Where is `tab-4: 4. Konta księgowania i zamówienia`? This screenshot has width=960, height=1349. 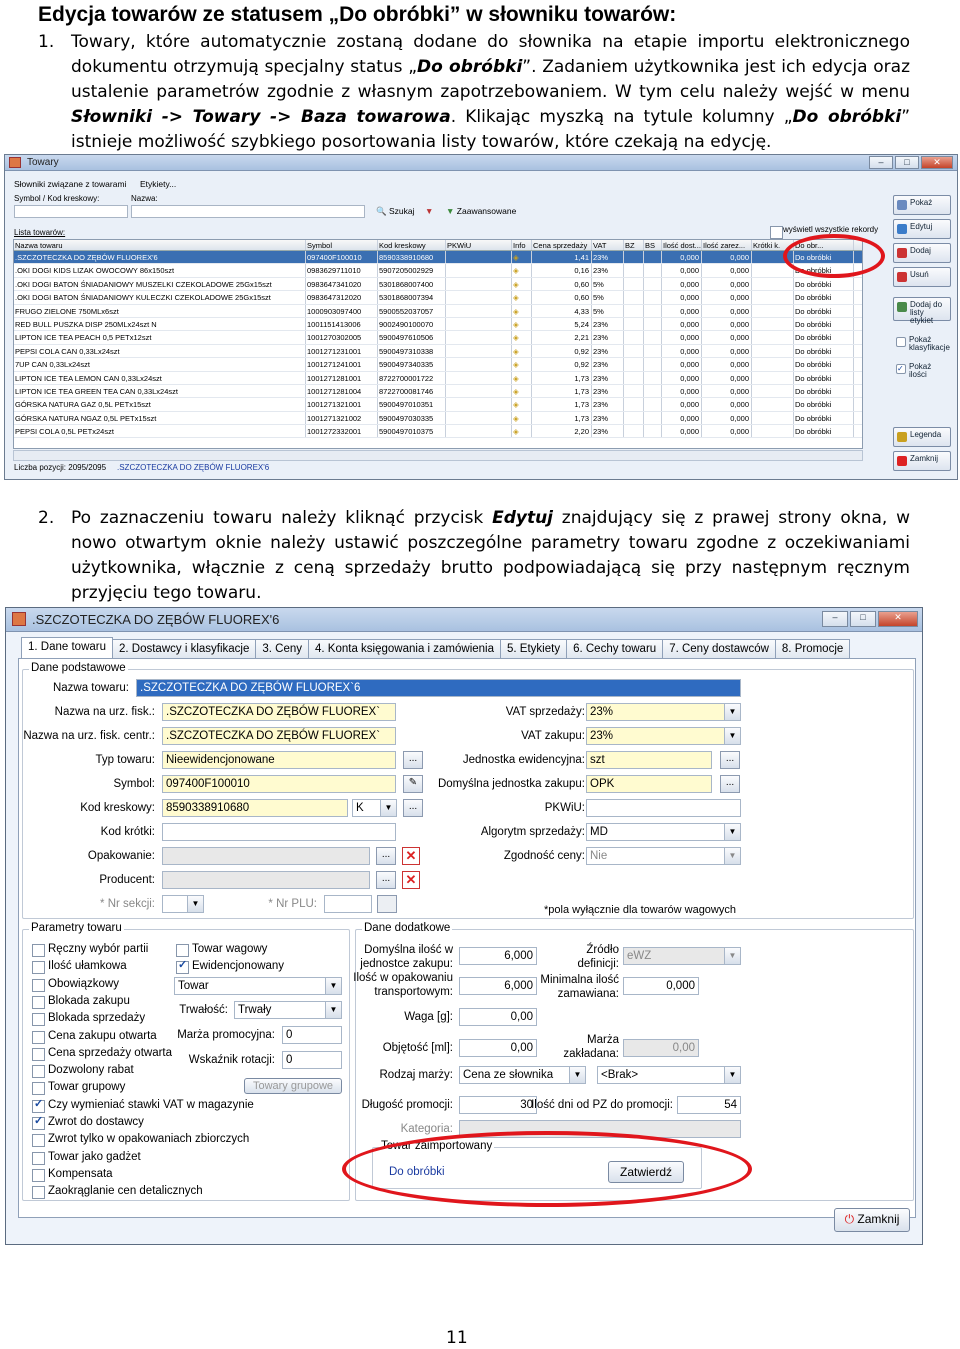
tab-4: 4. Konta księgowania i zamówienia is located at coordinates (405, 649).